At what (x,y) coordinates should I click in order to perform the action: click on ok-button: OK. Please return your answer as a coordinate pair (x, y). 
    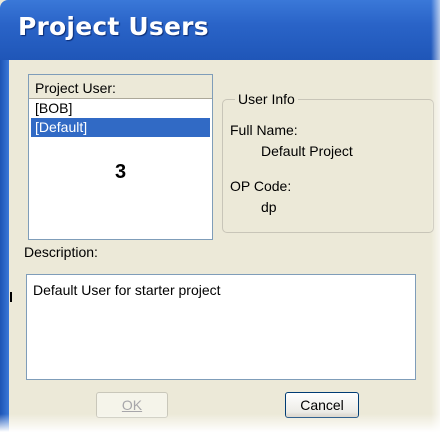
    Looking at the image, I should click on (132, 405).